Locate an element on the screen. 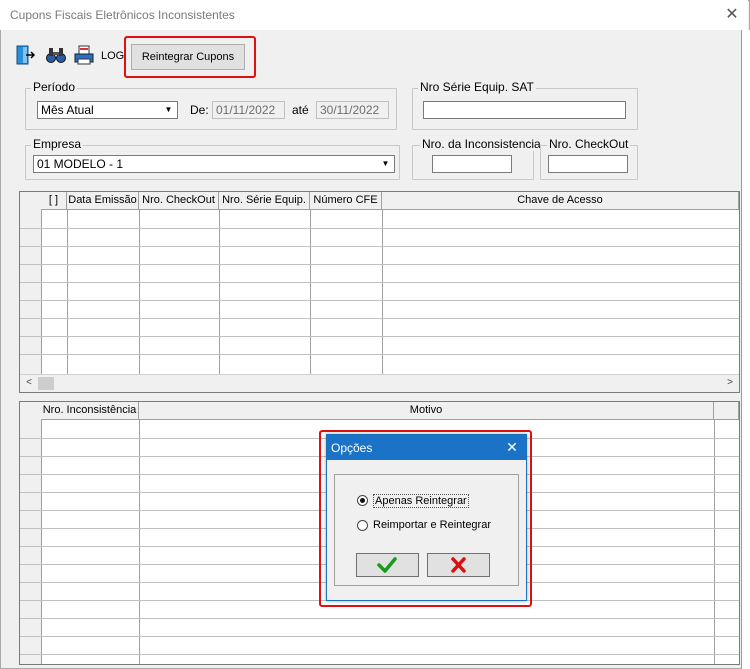  x-icon is located at coordinates (458, 565).